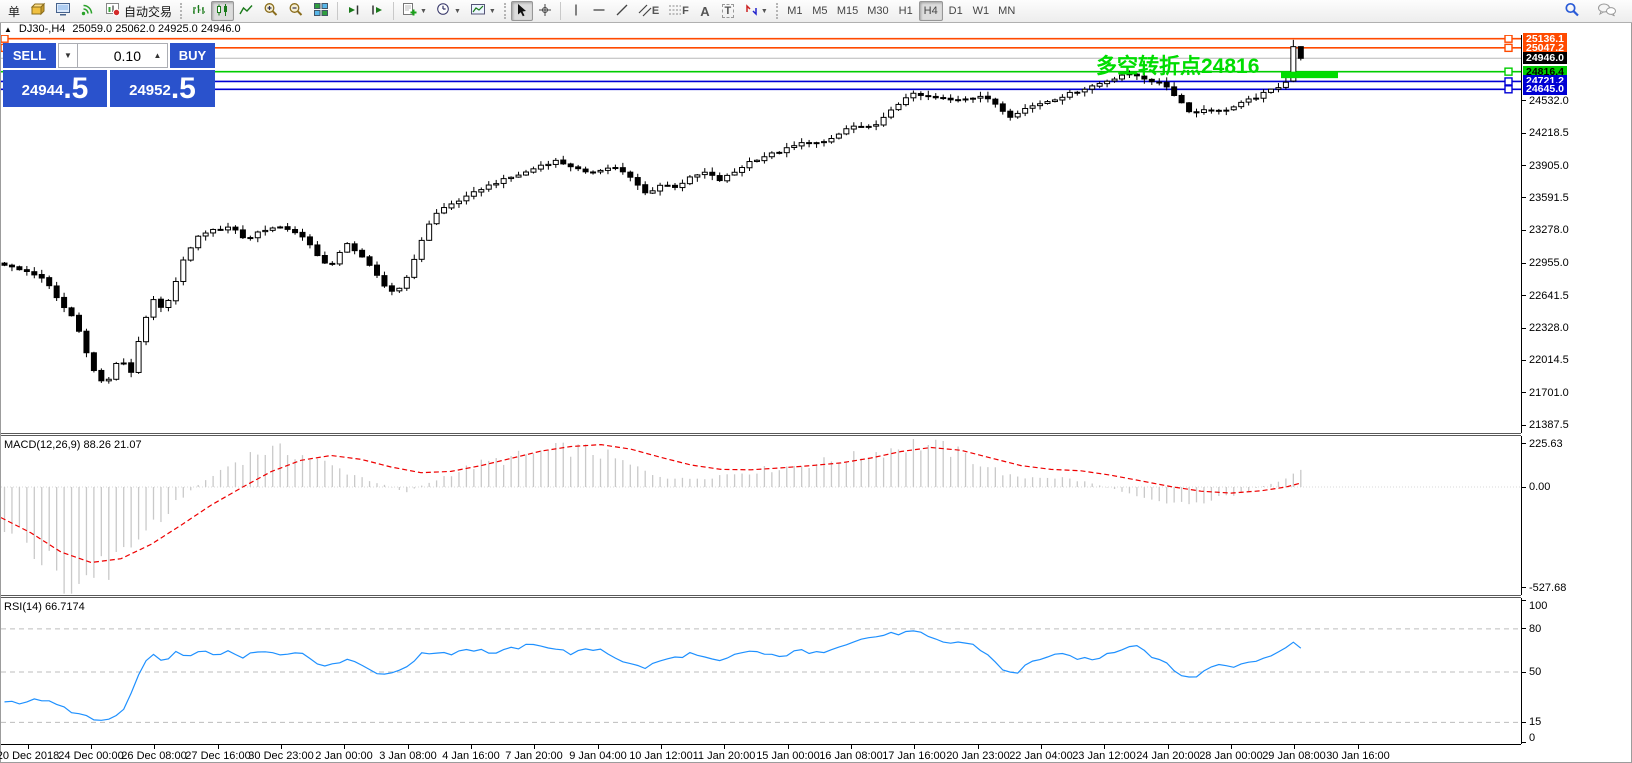 This screenshot has width=1632, height=763. I want to click on rsi-axis: 100 80 50 15 0, so click(1576, 671).